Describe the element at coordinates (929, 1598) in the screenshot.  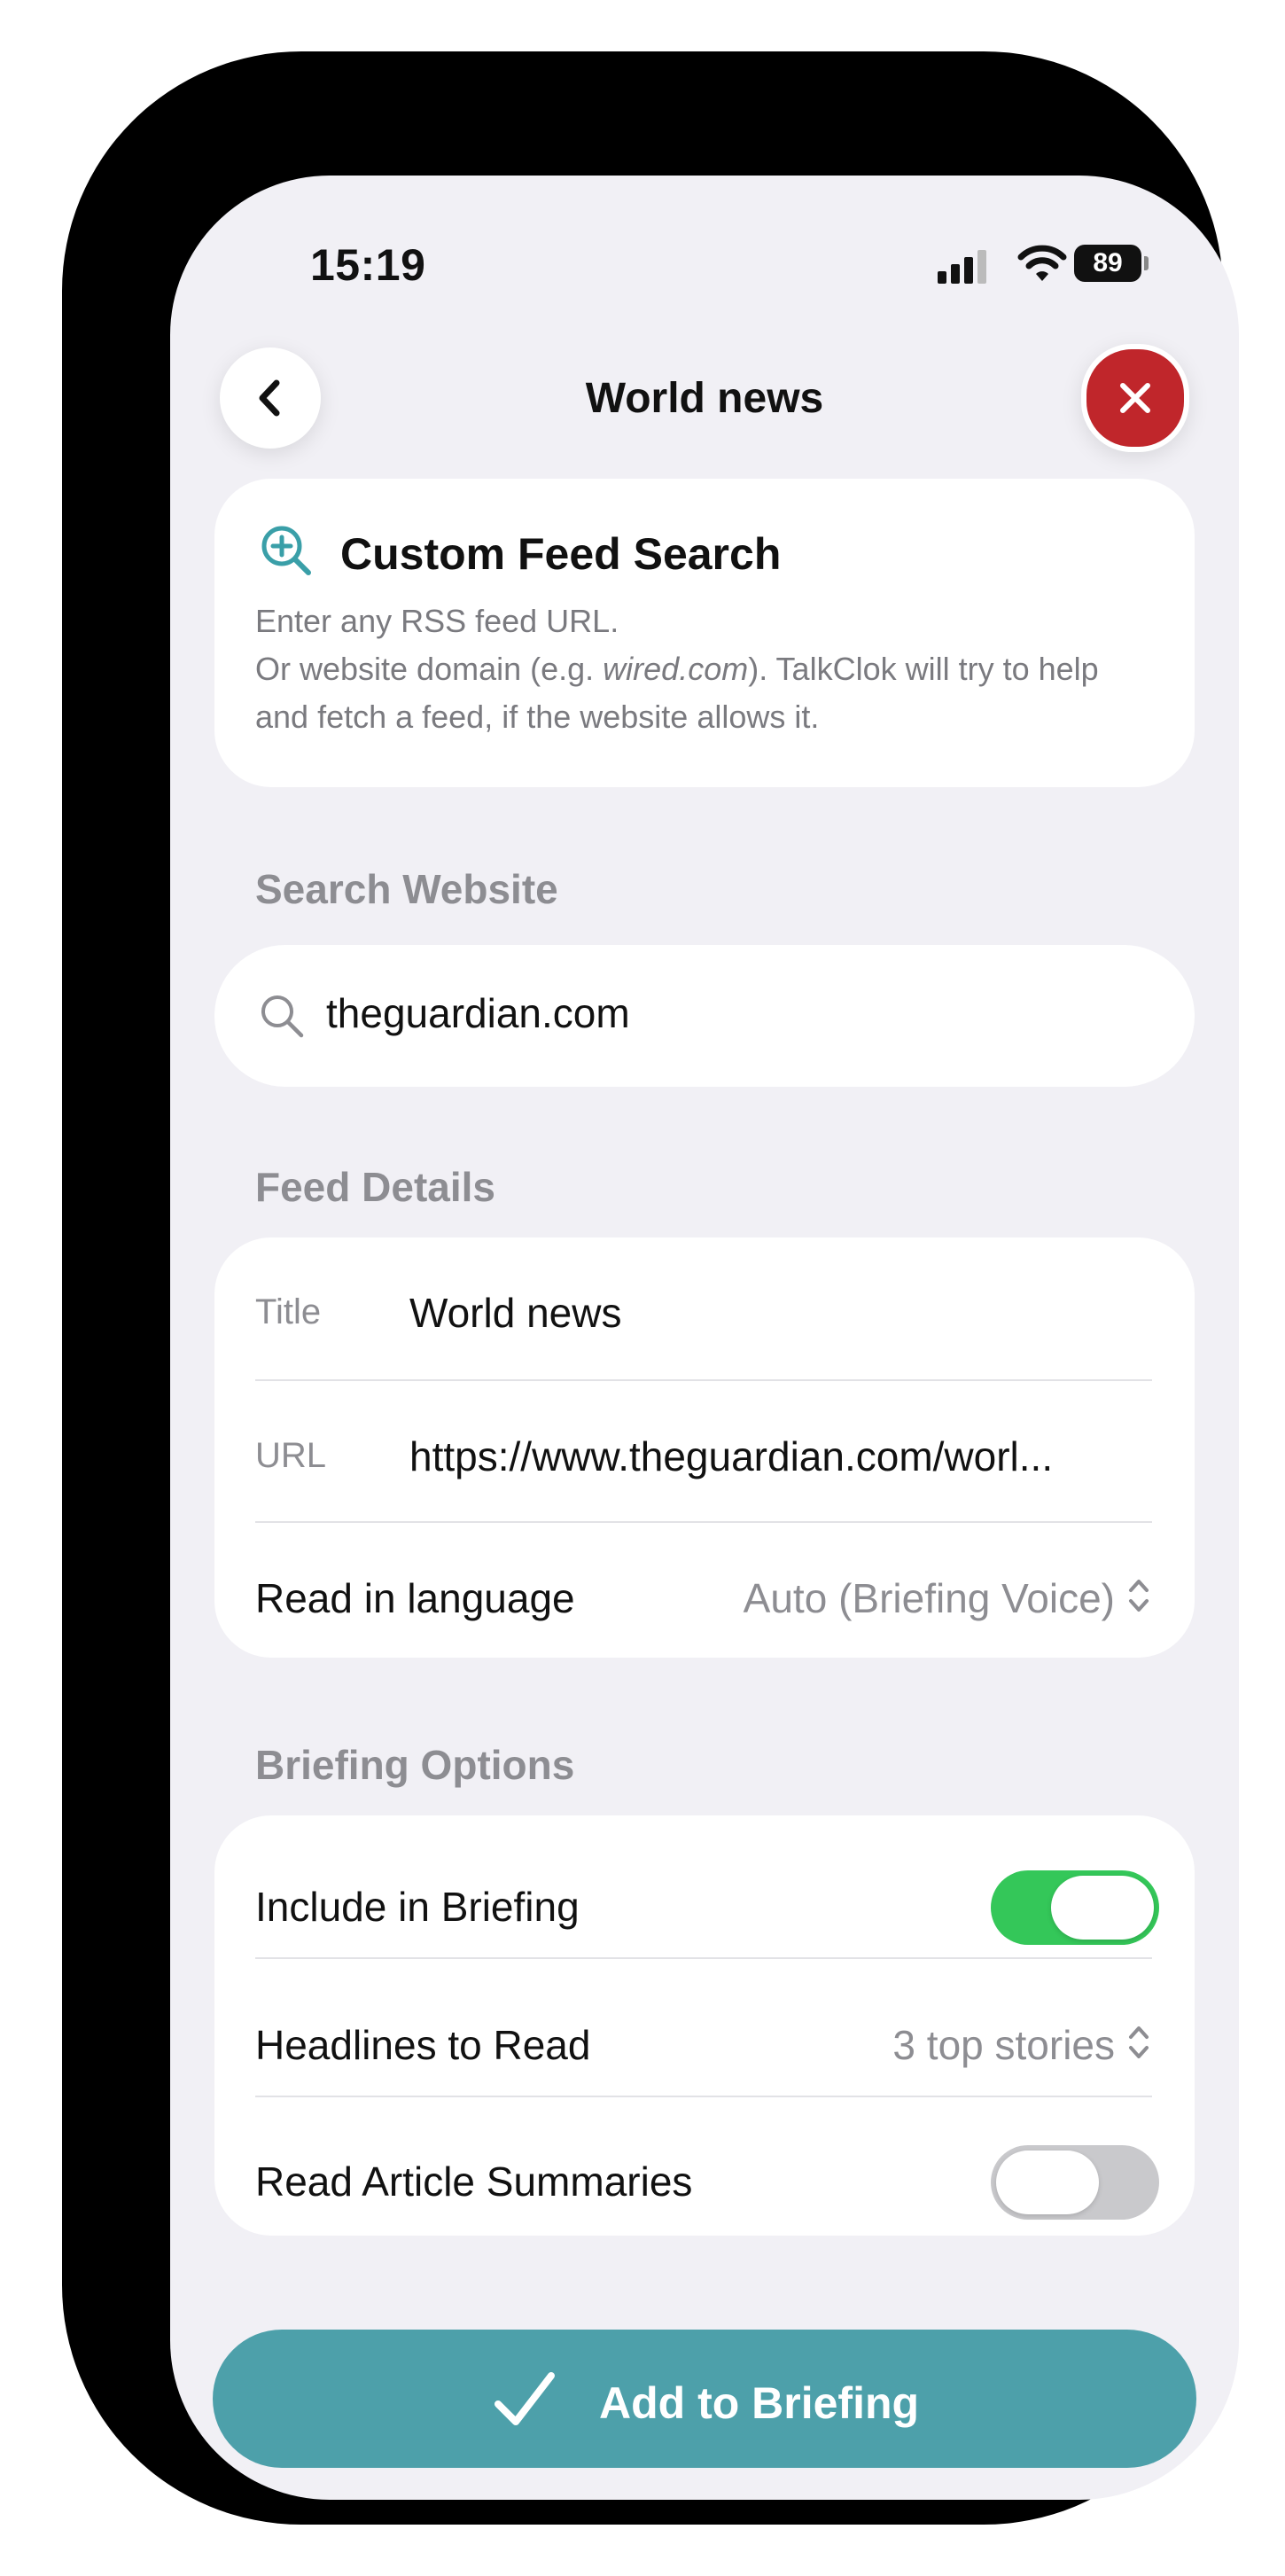
I see `language-value: Auto (Briefing Voice)` at that location.